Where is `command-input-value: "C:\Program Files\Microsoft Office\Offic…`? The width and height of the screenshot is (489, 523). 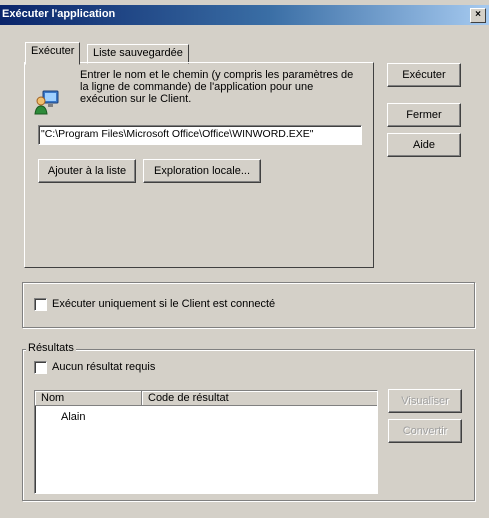
command-input-value: "C:\Program Files\Microsoft Office\Offic… is located at coordinates (177, 134).